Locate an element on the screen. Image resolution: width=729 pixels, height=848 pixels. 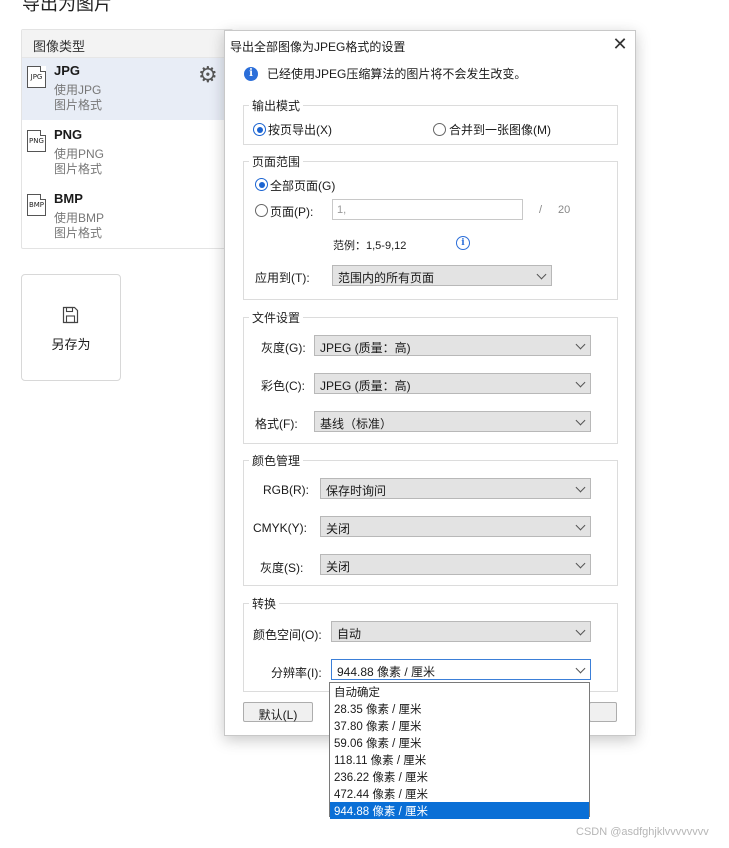
image-type-item-jpg: JPG JPG 使用JPG 图片格式 ⚙ is located at coordinates (127, 89).